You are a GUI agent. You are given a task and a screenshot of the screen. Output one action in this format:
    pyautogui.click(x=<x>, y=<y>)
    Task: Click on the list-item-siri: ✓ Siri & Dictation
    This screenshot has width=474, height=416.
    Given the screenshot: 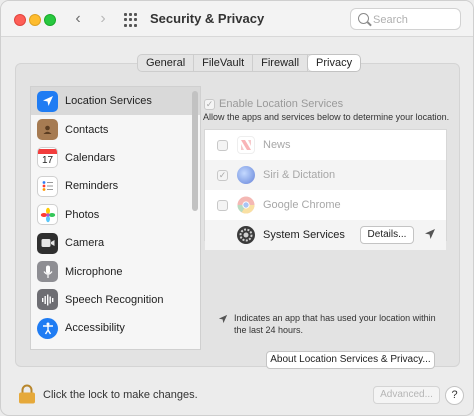 What is the action you would take?
    pyautogui.click(x=325, y=175)
    